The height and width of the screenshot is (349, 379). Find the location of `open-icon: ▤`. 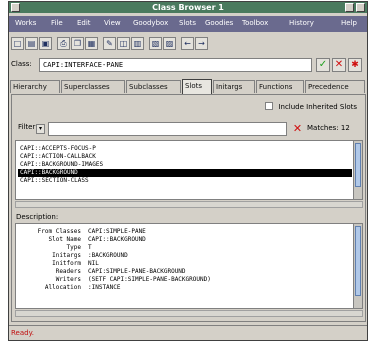

open-icon: ▤ is located at coordinates (31, 43).